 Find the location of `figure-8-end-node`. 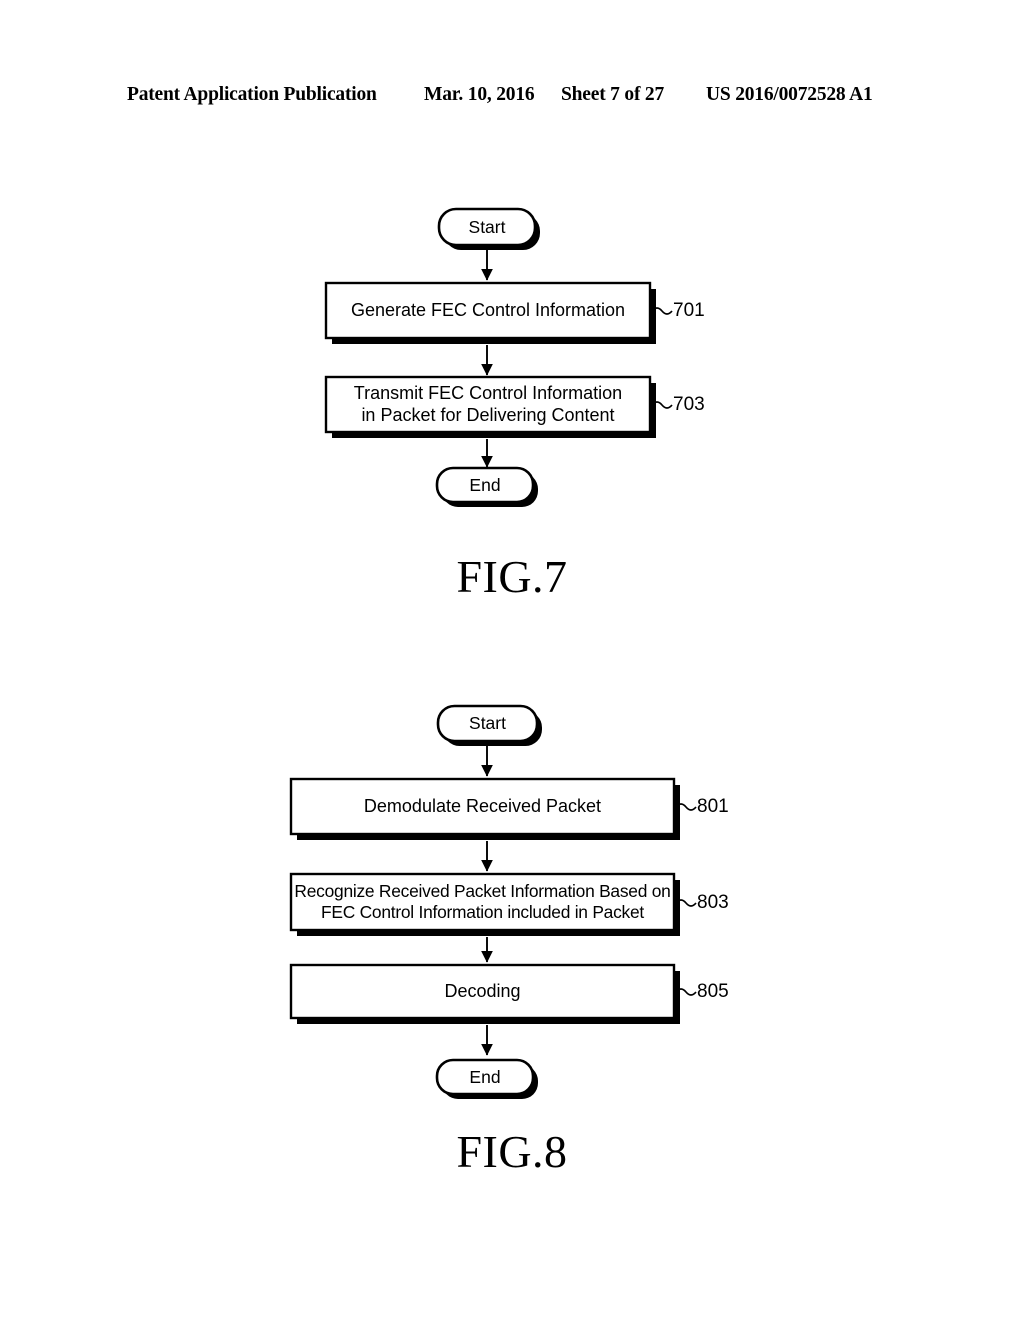

figure-8-end-node is located at coordinates (486, 1078).